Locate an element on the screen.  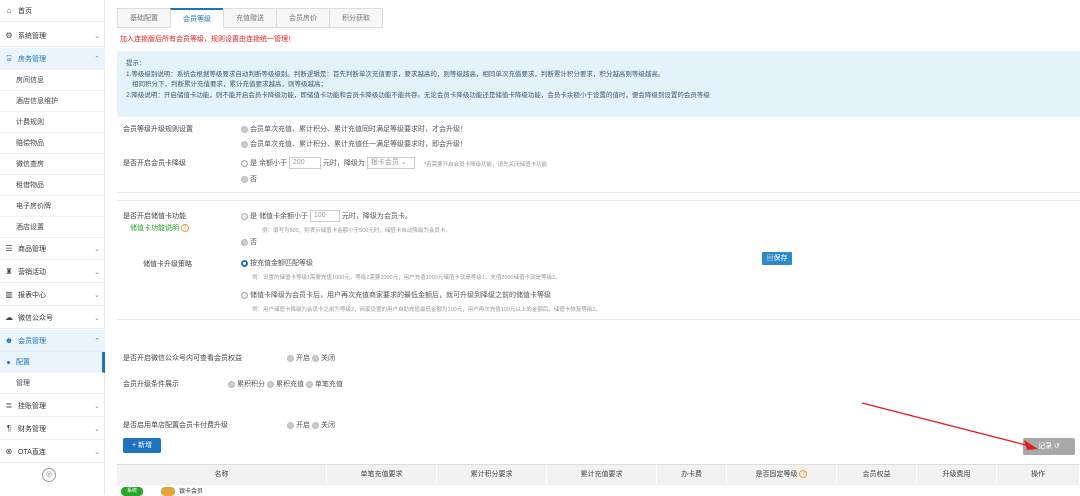
col-upgrade-fee: 升级费用 is located at coordinates (957, 474).